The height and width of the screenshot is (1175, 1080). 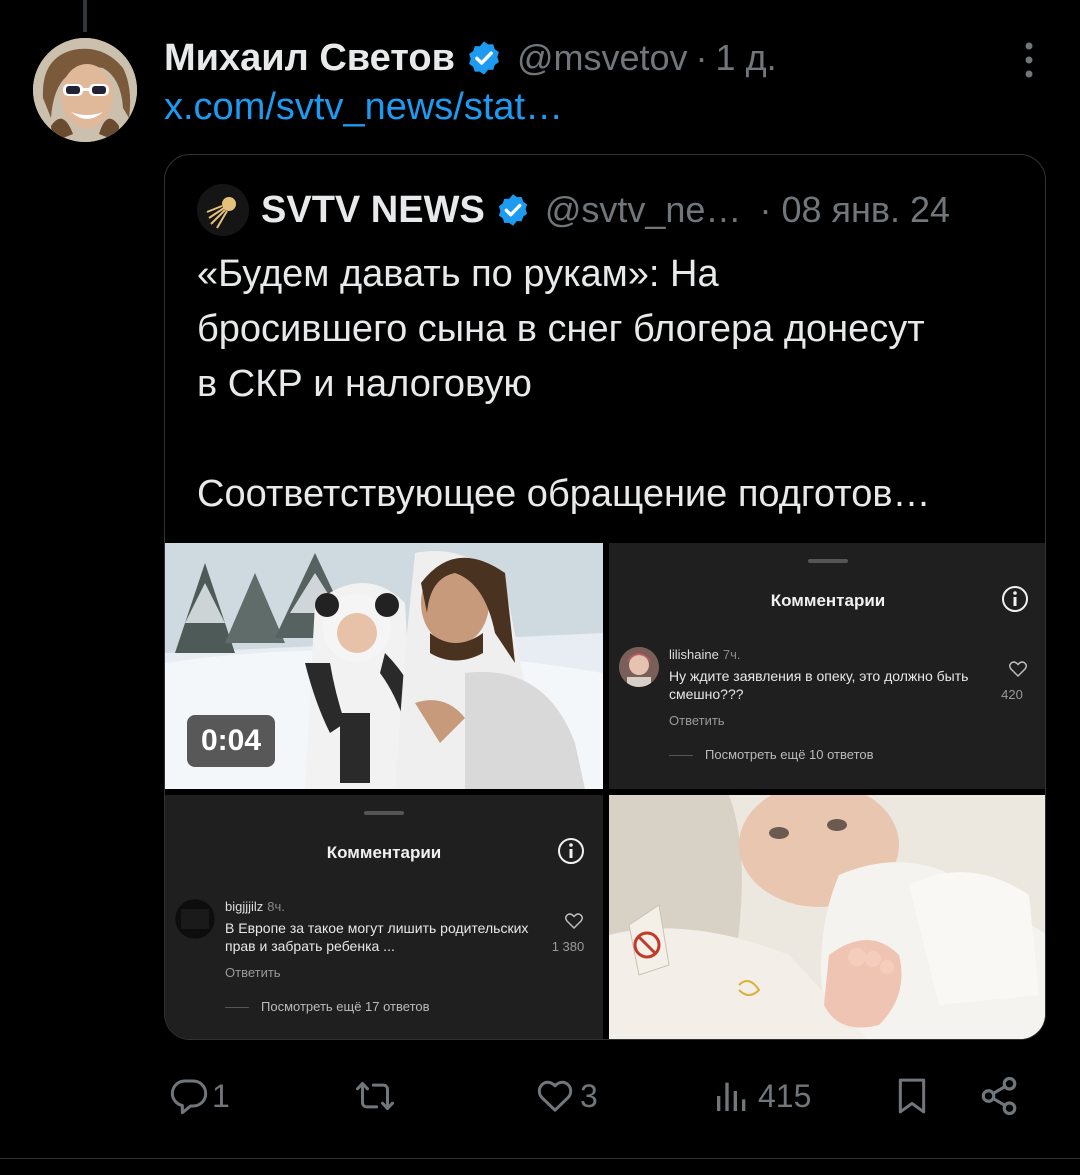 I want to click on svtv-logo-icon, so click(x=223, y=210).